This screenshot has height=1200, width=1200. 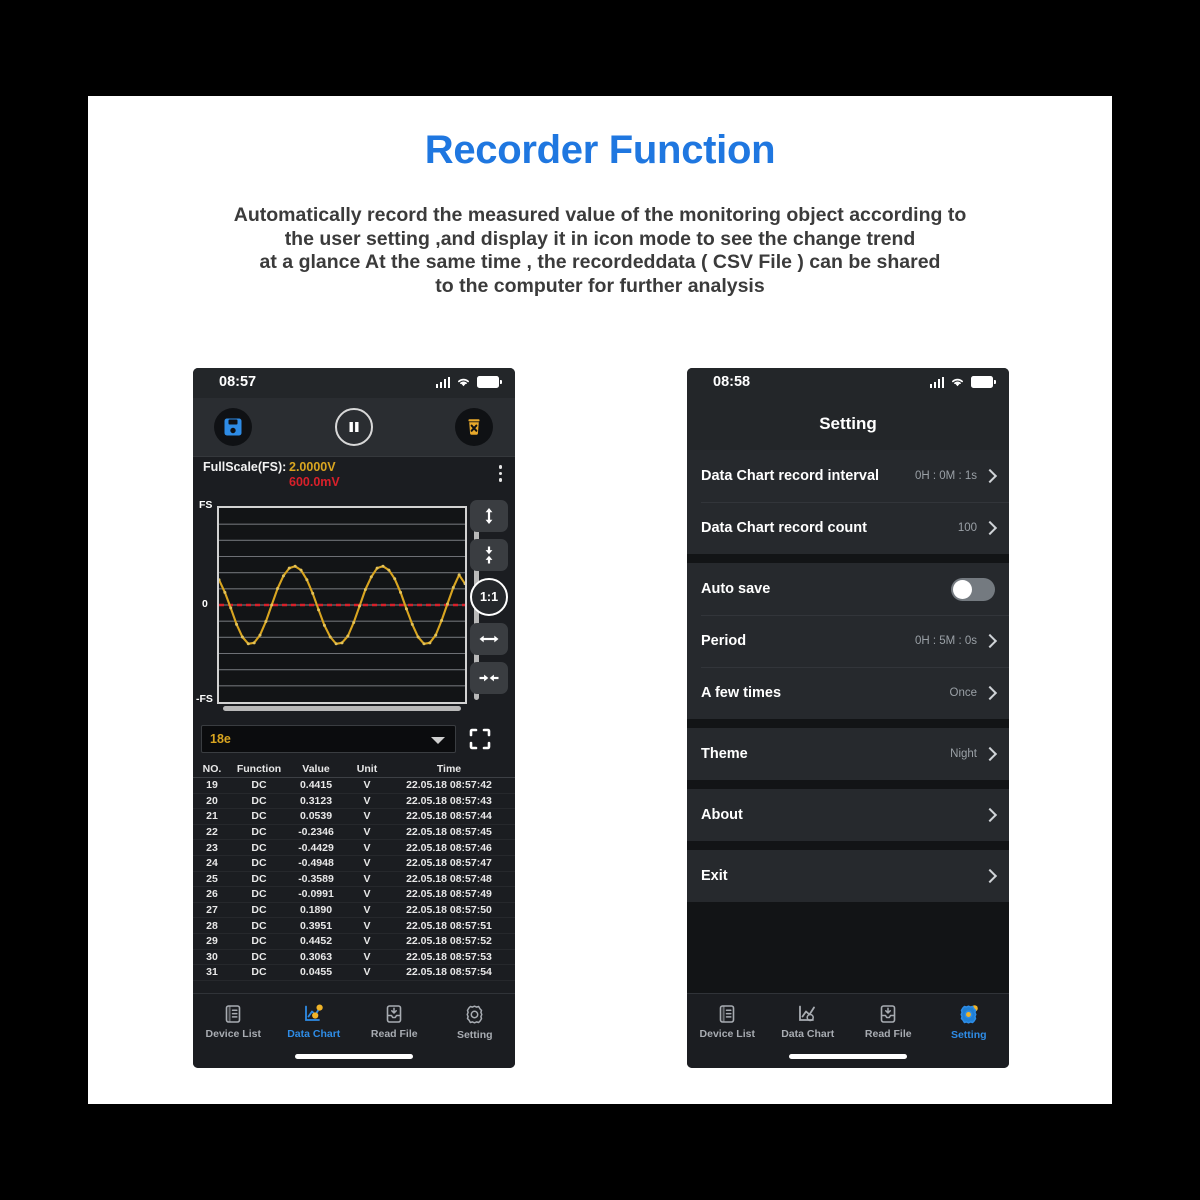 What do you see at coordinates (259, 768) in the screenshot?
I see `col-header-function: Function` at bounding box center [259, 768].